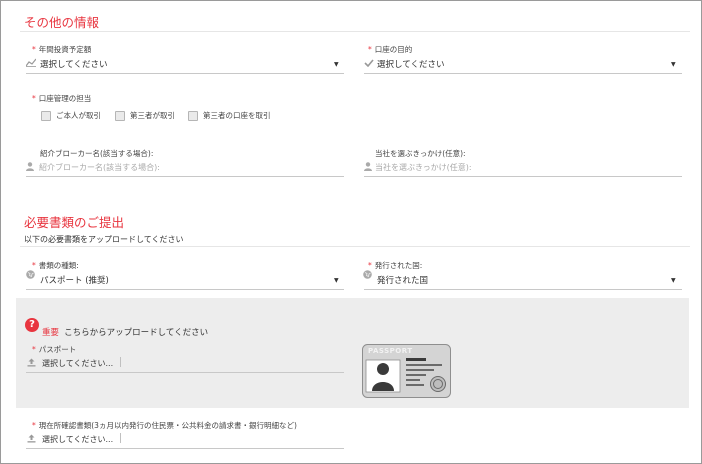 This screenshot has height=464, width=702. Describe the element at coordinates (185, 372) in the screenshot. I see `passport-upload-underline` at that location.